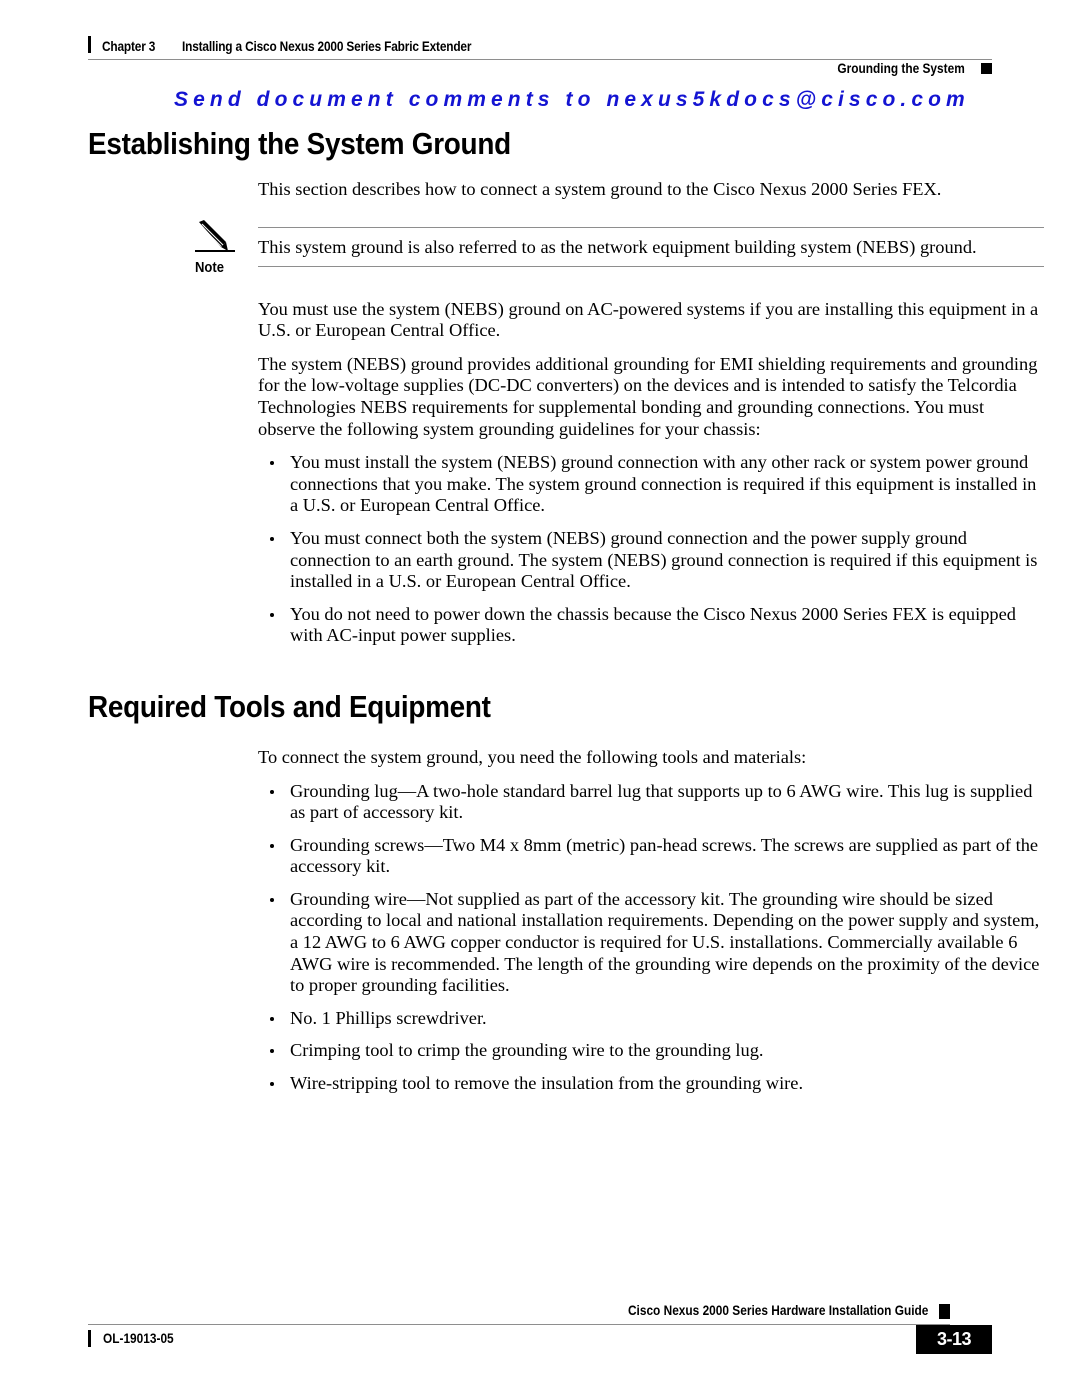  I want to click on header-square-marker-icon, so click(986, 68).